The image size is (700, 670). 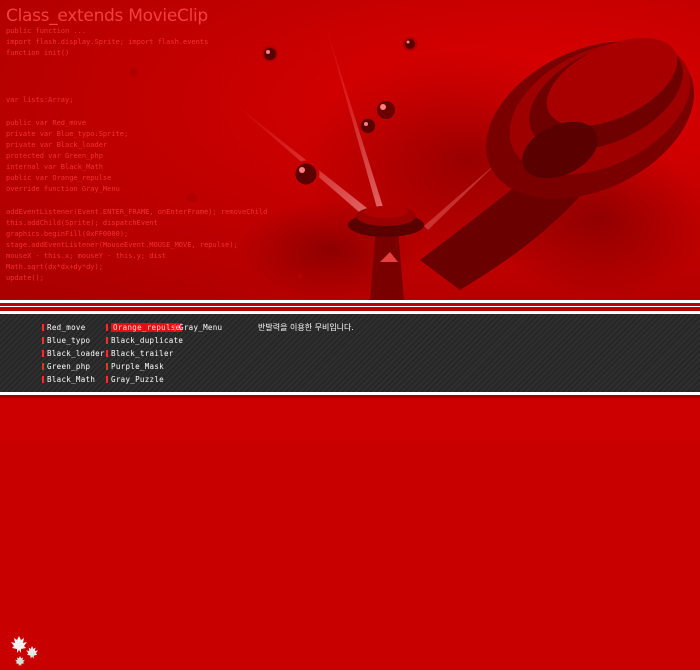 What do you see at coordinates (135, 379) in the screenshot?
I see `menu-item-gray-puzzle: Gray_Puzzle` at bounding box center [135, 379].